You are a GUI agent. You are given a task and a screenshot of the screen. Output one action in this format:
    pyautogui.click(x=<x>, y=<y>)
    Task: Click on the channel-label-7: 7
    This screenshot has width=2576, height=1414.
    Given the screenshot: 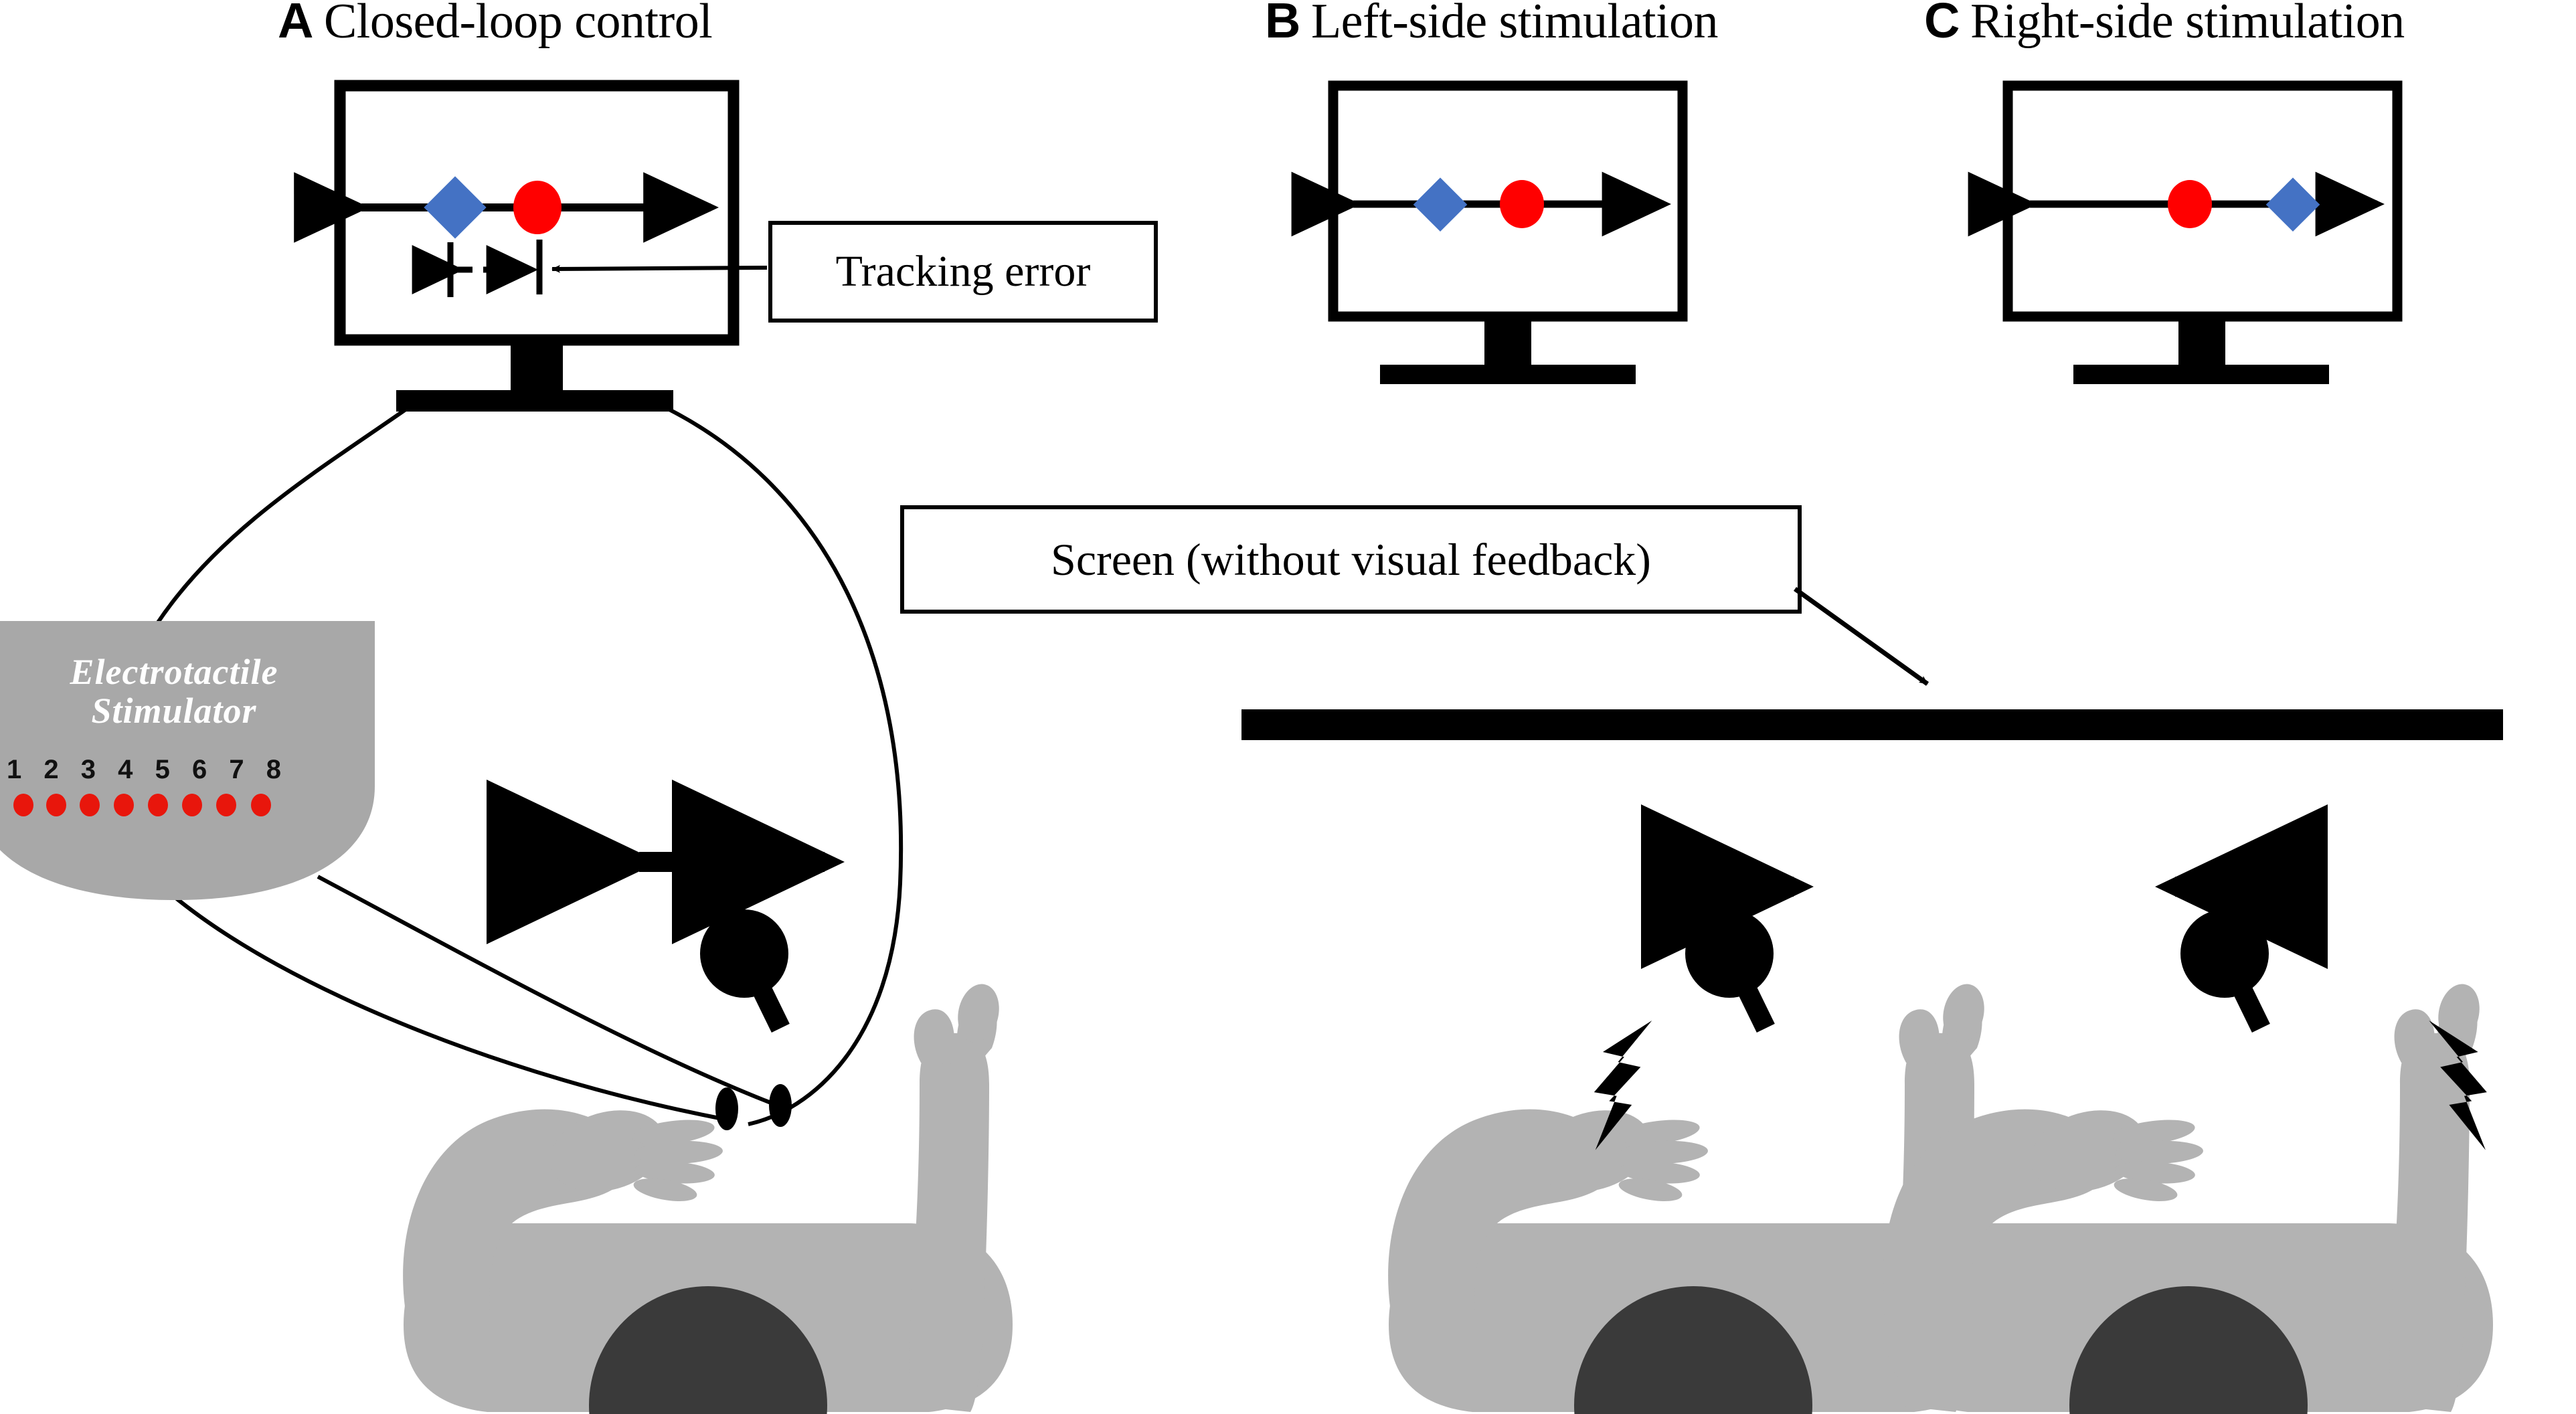 What is the action you would take?
    pyautogui.click(x=237, y=770)
    